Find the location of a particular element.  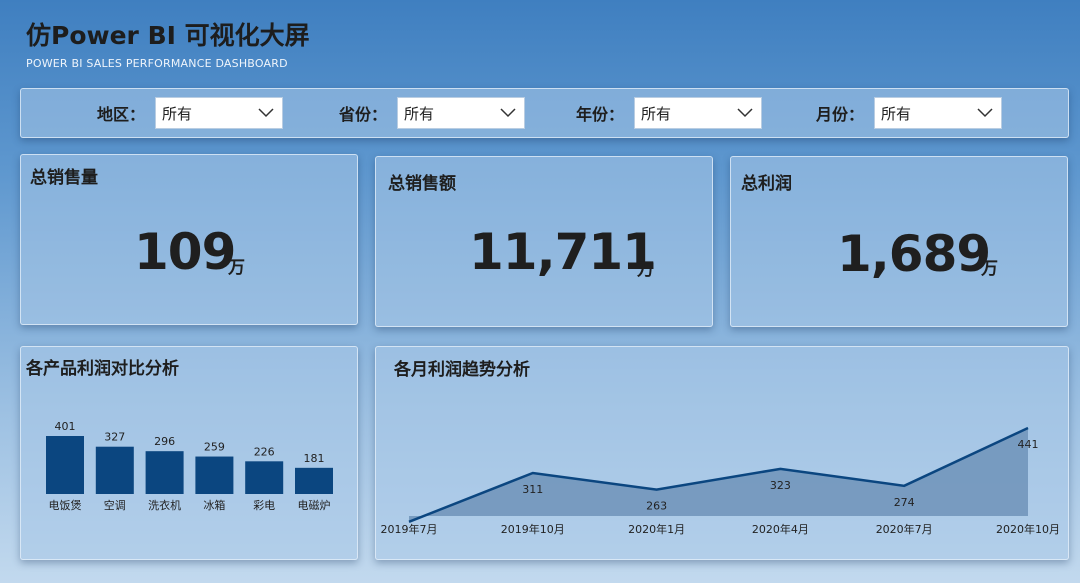

filter-year-label: 年份： is located at coordinates (600, 114).